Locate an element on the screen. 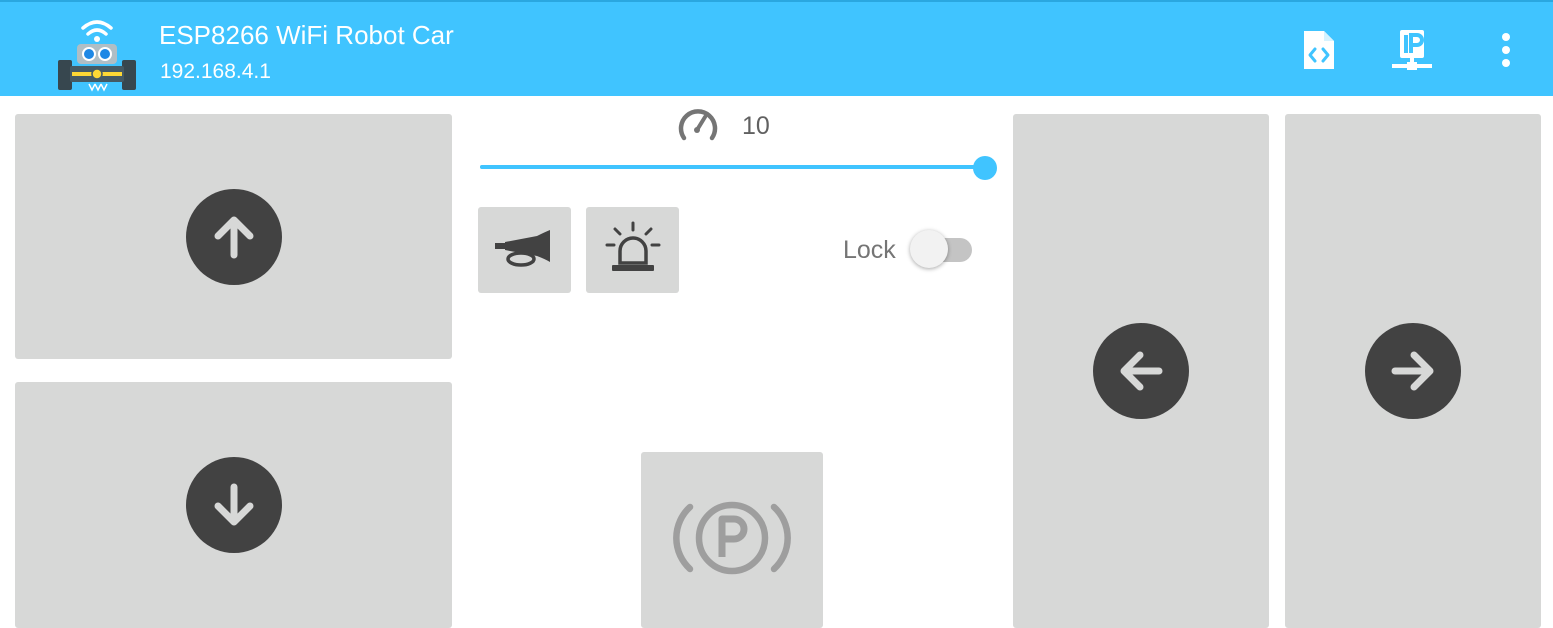 The image size is (1553, 628). arrow-right-circle-icon is located at coordinates (1413, 371).